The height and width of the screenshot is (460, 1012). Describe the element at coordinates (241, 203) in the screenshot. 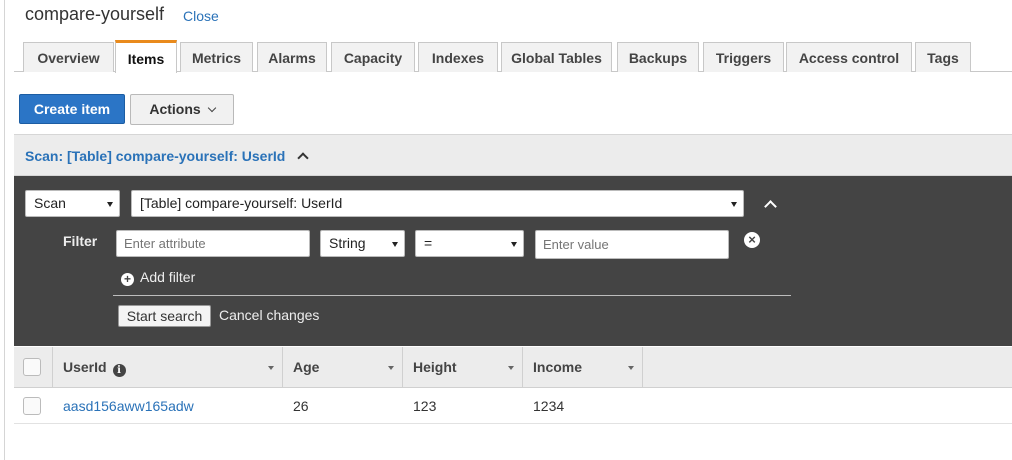

I see `scan-target-value: [Table] compare-yourself: UserId` at that location.